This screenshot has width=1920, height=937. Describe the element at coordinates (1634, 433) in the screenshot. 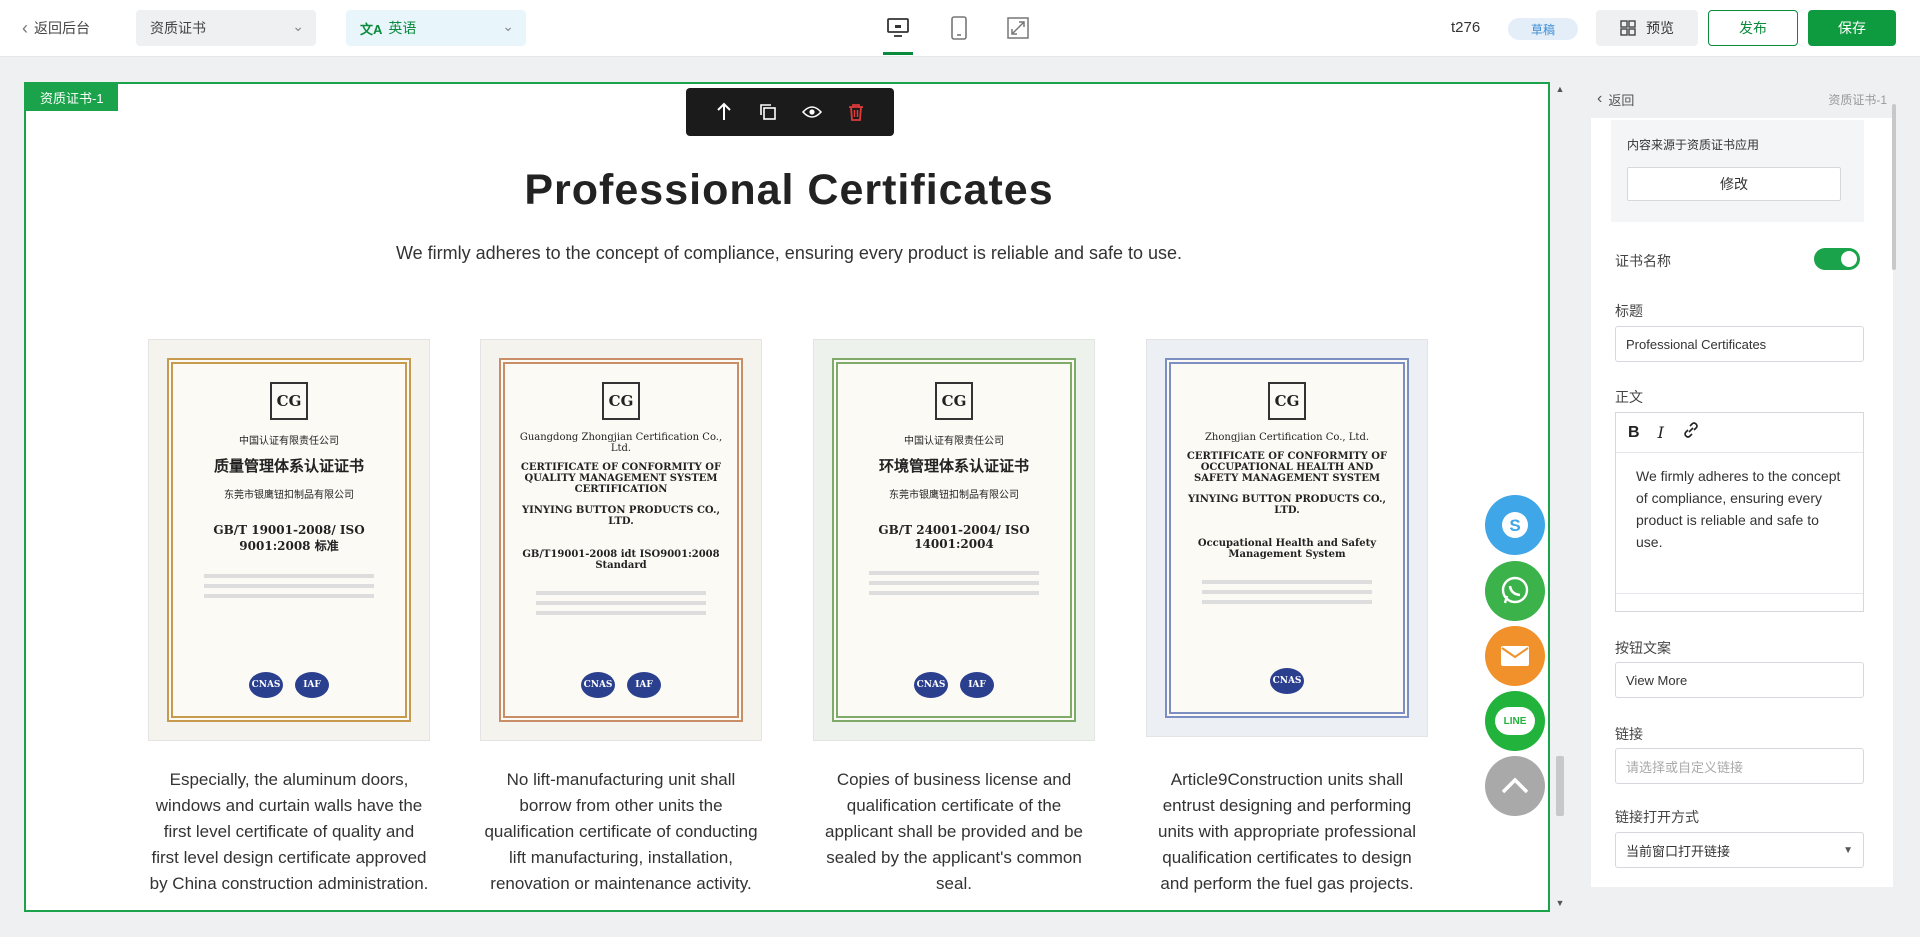

I see `bold-icon: B` at that location.